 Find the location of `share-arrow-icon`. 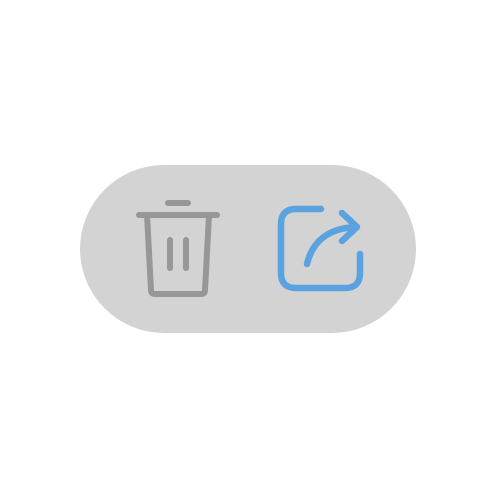

share-arrow-icon is located at coordinates (320, 248).